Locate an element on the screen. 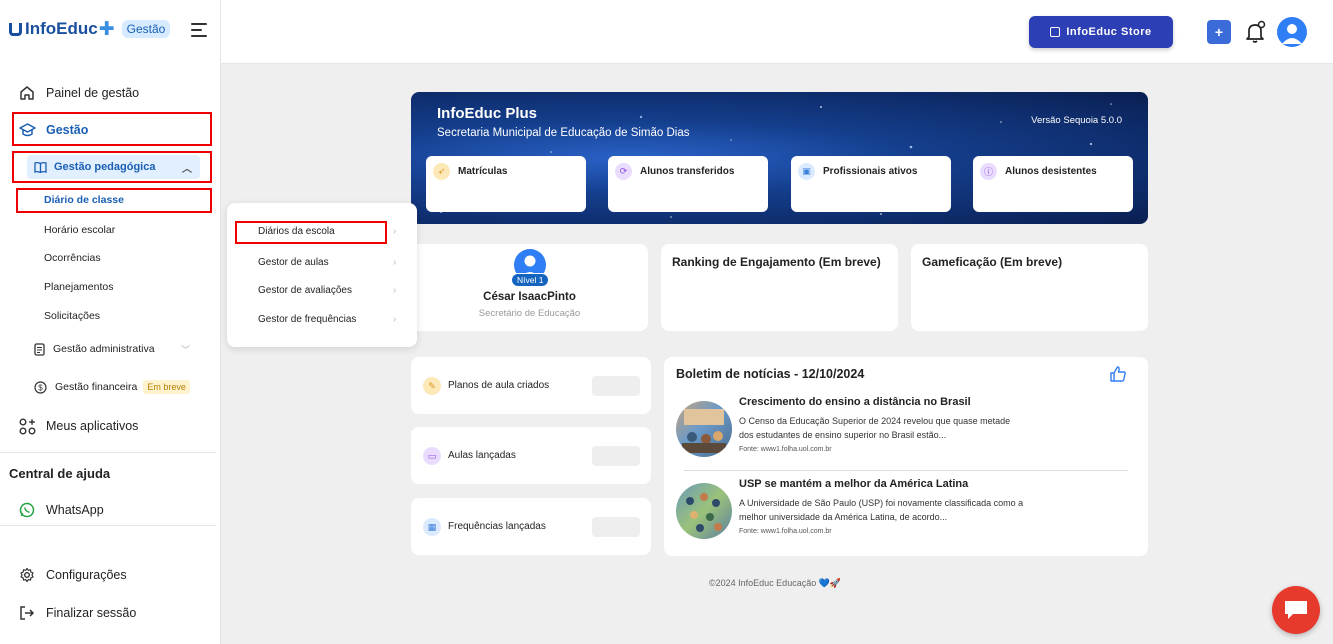 The height and width of the screenshot is (644, 1333). gamificacao-card: Gameficação (Em breve) is located at coordinates (1029, 287).